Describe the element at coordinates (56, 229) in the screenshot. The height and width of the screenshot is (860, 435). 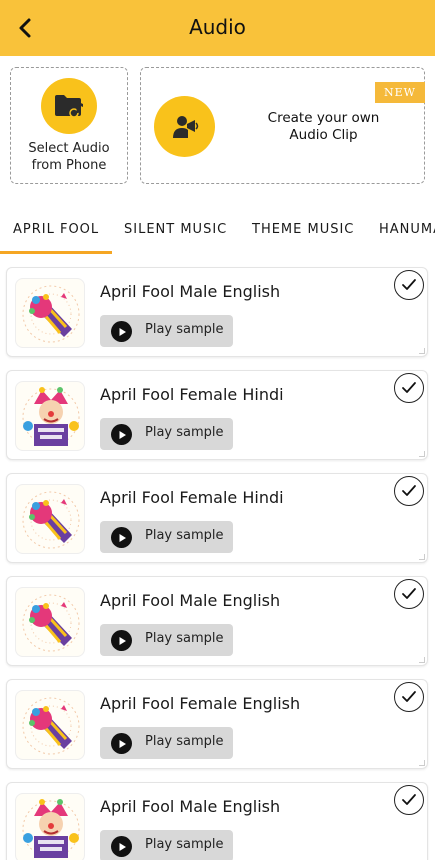
I see `tab-april-fool: APRIL FOOL` at that location.